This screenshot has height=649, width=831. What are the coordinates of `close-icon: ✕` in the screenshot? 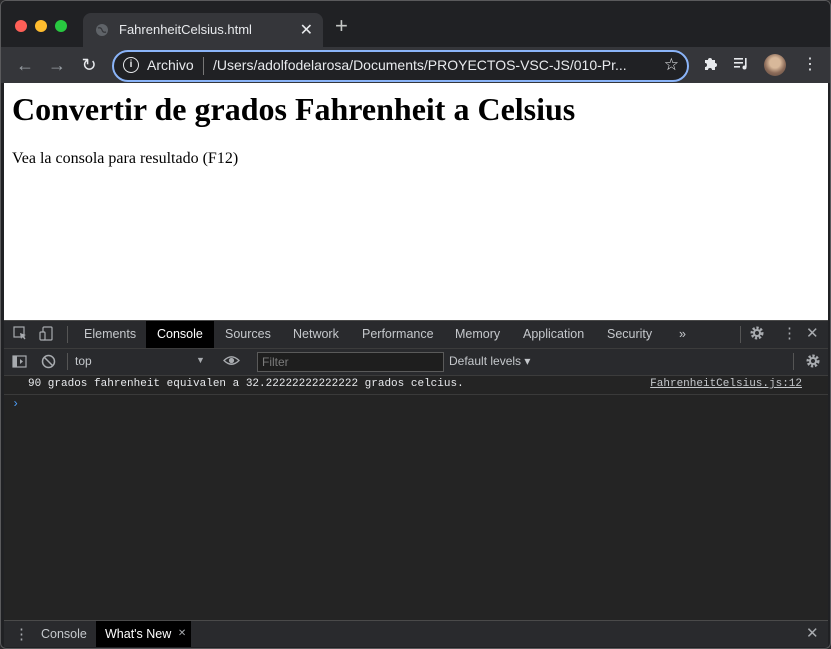 It's located at (182, 634).